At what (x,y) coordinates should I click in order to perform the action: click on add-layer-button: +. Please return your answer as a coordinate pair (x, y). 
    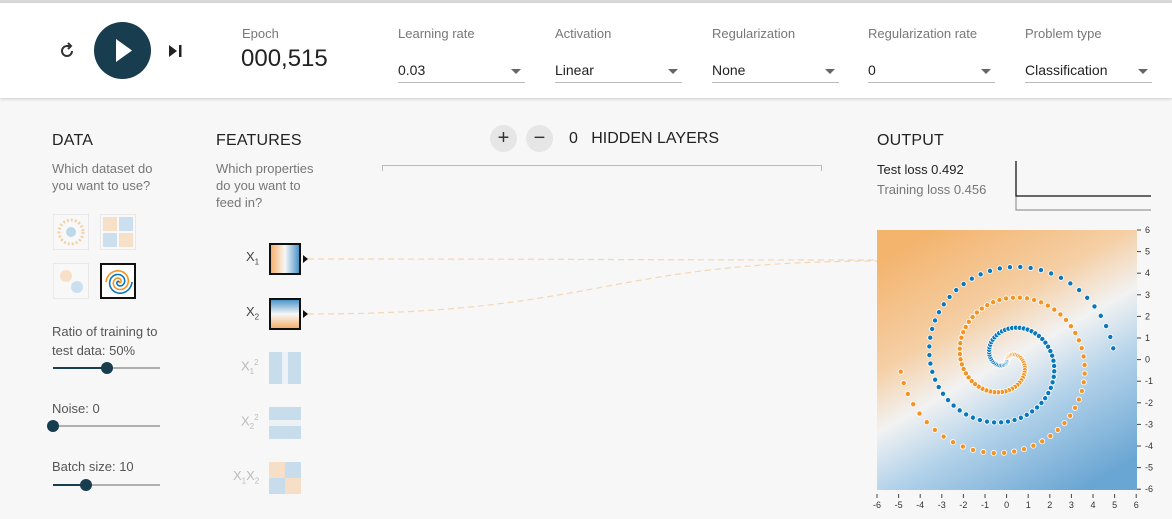
    Looking at the image, I should click on (503, 138).